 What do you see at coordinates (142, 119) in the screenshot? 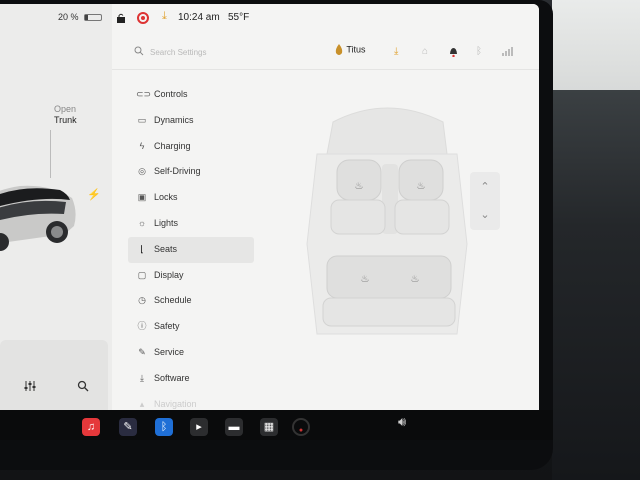
I see `car-icon: ▭` at bounding box center [142, 119].